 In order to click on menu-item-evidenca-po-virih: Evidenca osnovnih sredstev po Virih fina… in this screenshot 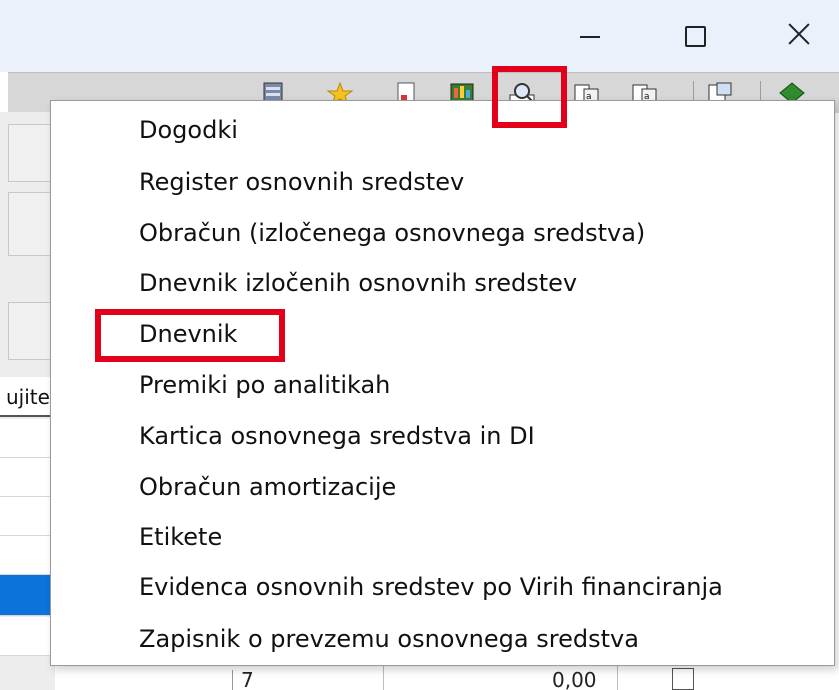, I will do `click(431, 587)`.